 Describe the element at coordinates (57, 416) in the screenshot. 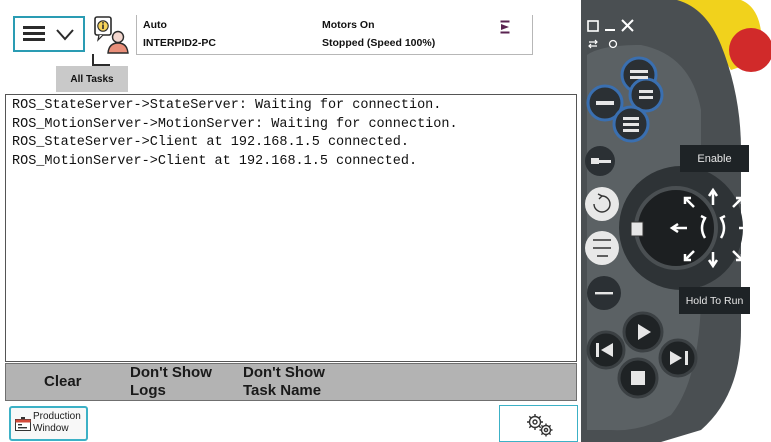

I see `production-window-label: Production` at that location.